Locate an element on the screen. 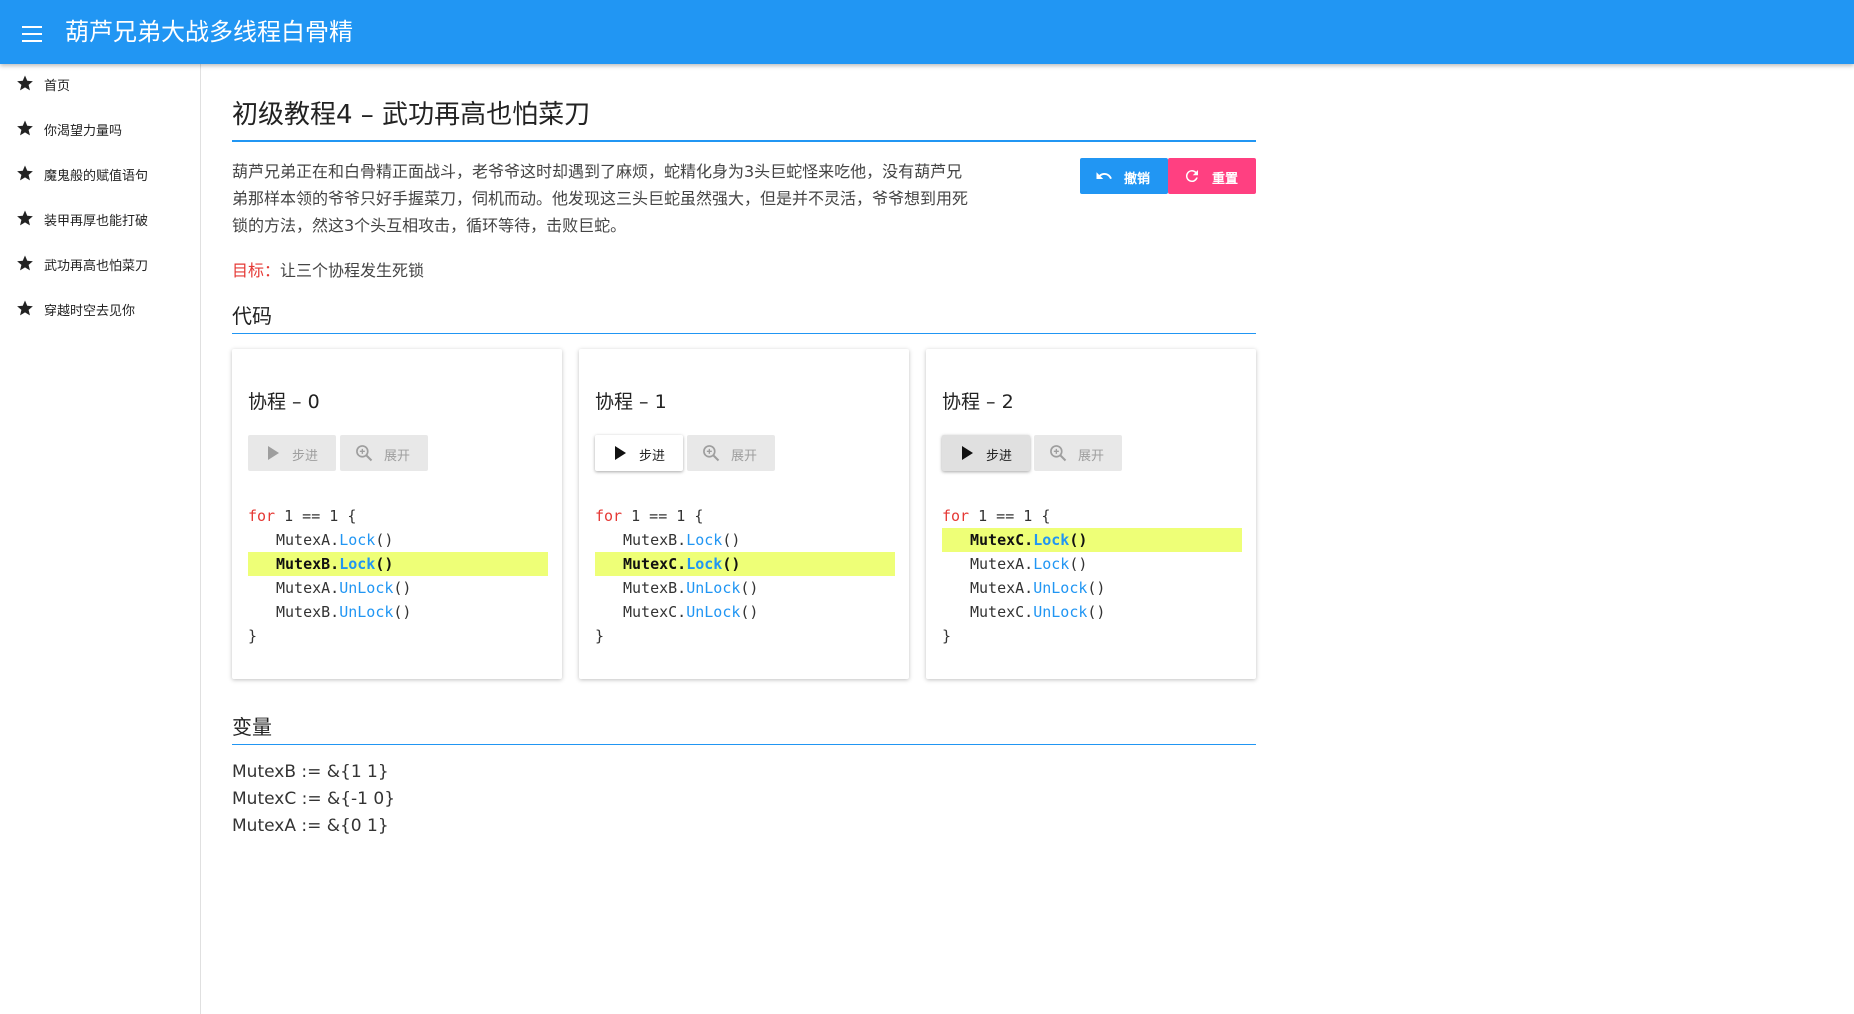 This screenshot has width=1854, height=1014. undo-label: 撤销 is located at coordinates (1137, 179).